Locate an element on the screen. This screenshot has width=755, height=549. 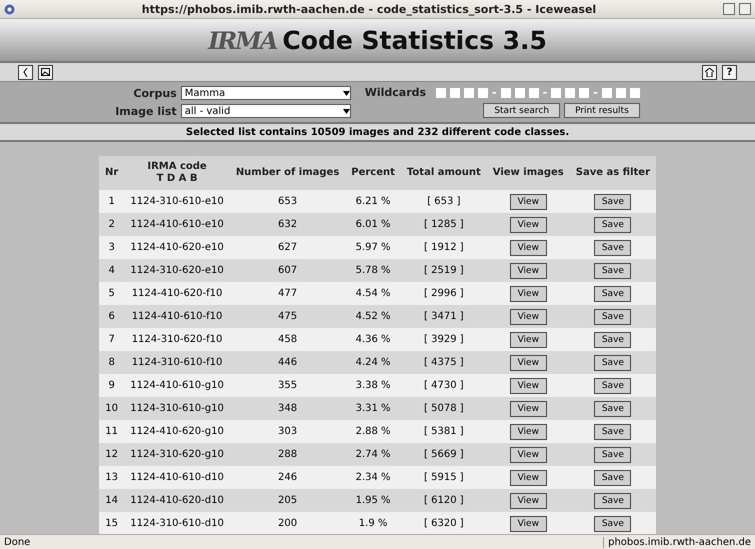
table-cell: [ 5915 ] is located at coordinates (444, 477).